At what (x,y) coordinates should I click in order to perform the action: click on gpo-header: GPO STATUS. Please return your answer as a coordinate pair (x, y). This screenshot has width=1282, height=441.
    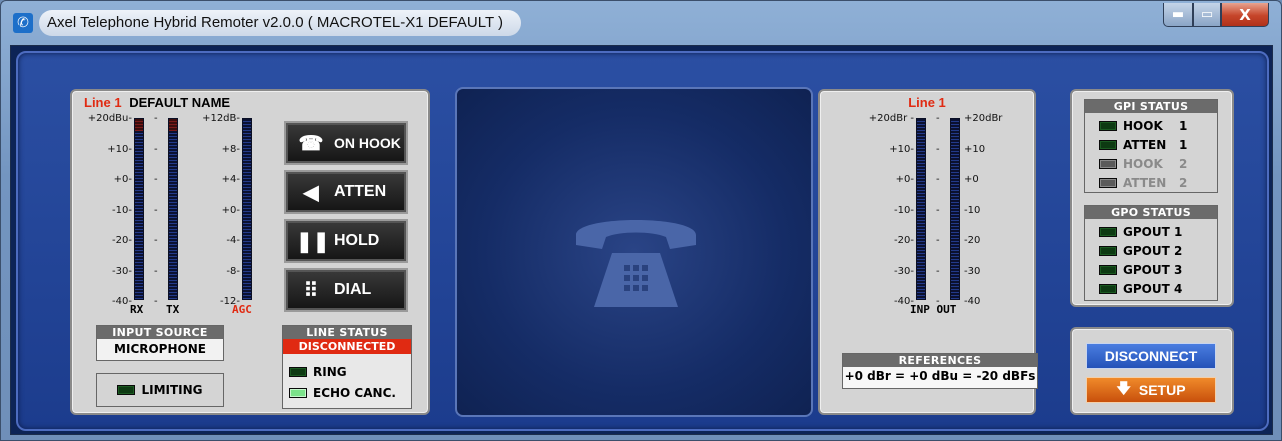
    Looking at the image, I should click on (1151, 212).